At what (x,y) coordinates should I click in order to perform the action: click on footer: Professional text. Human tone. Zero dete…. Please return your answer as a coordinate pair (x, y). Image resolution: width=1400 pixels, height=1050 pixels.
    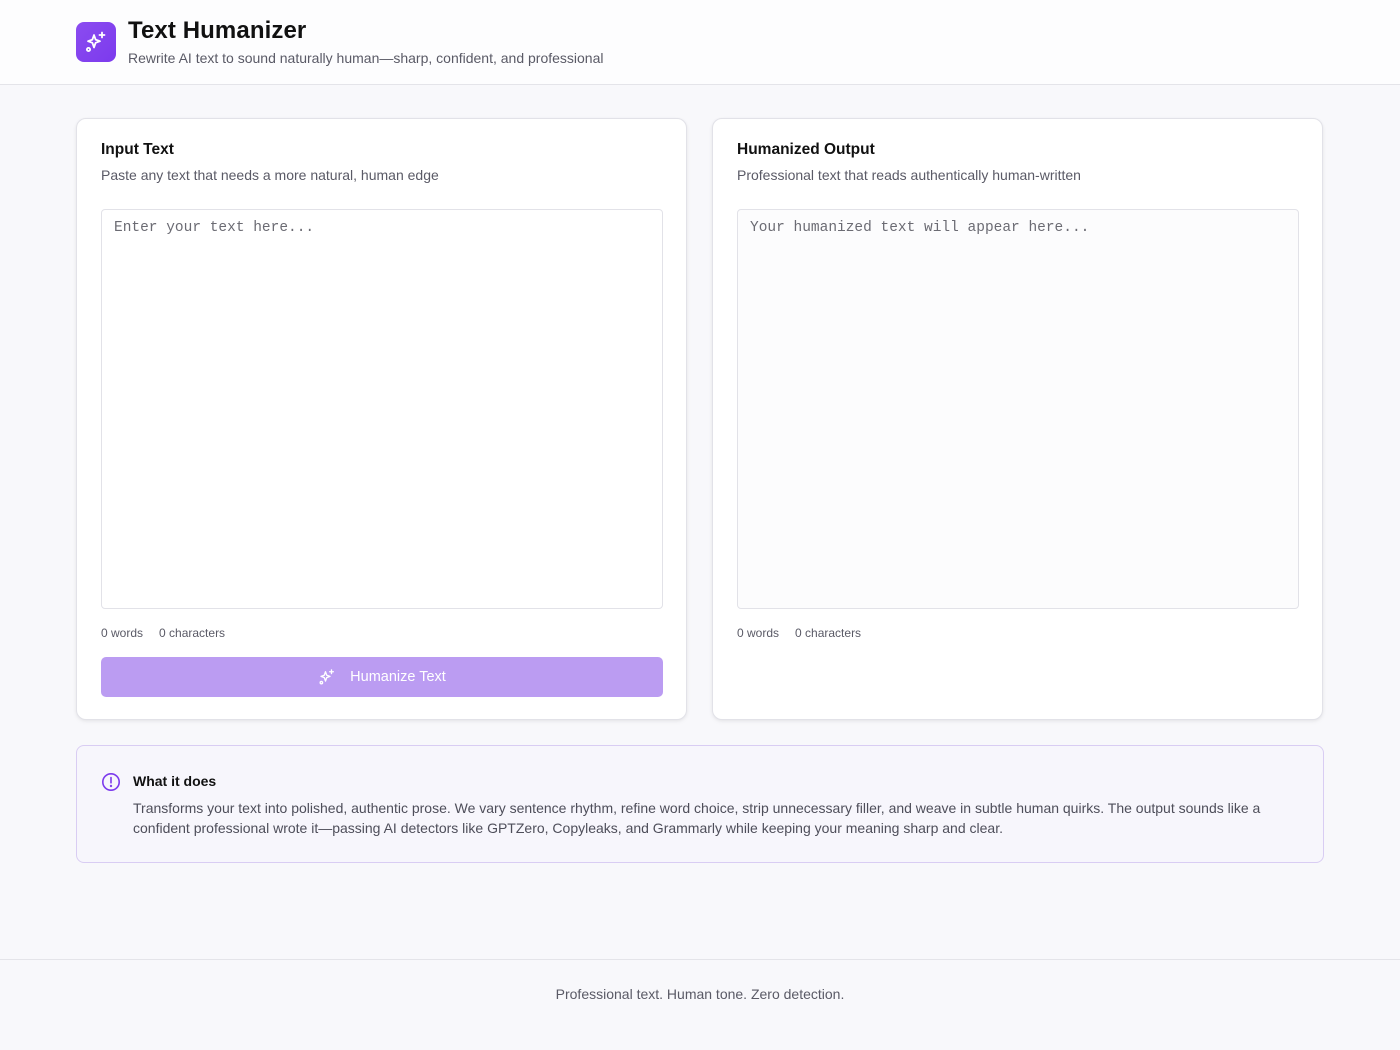
    Looking at the image, I should click on (700, 1004).